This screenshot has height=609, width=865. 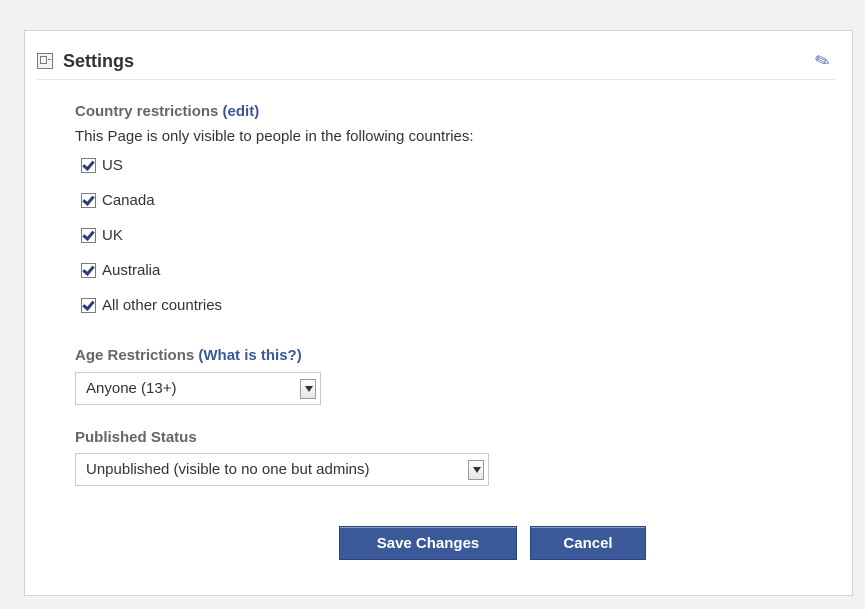 What do you see at coordinates (135, 355) in the screenshot?
I see `age-restrictions-text: Age Restrictions` at bounding box center [135, 355].